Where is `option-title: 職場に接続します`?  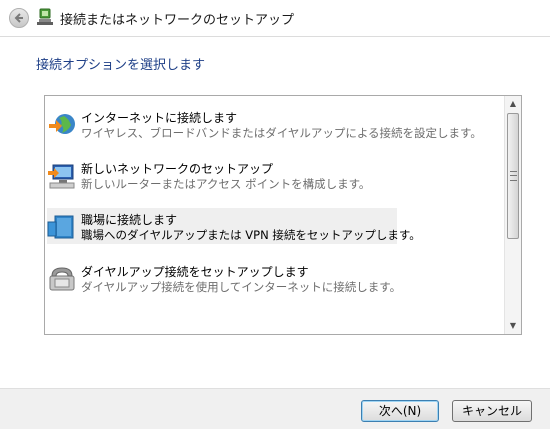 option-title: 職場に接続します is located at coordinates (129, 220).